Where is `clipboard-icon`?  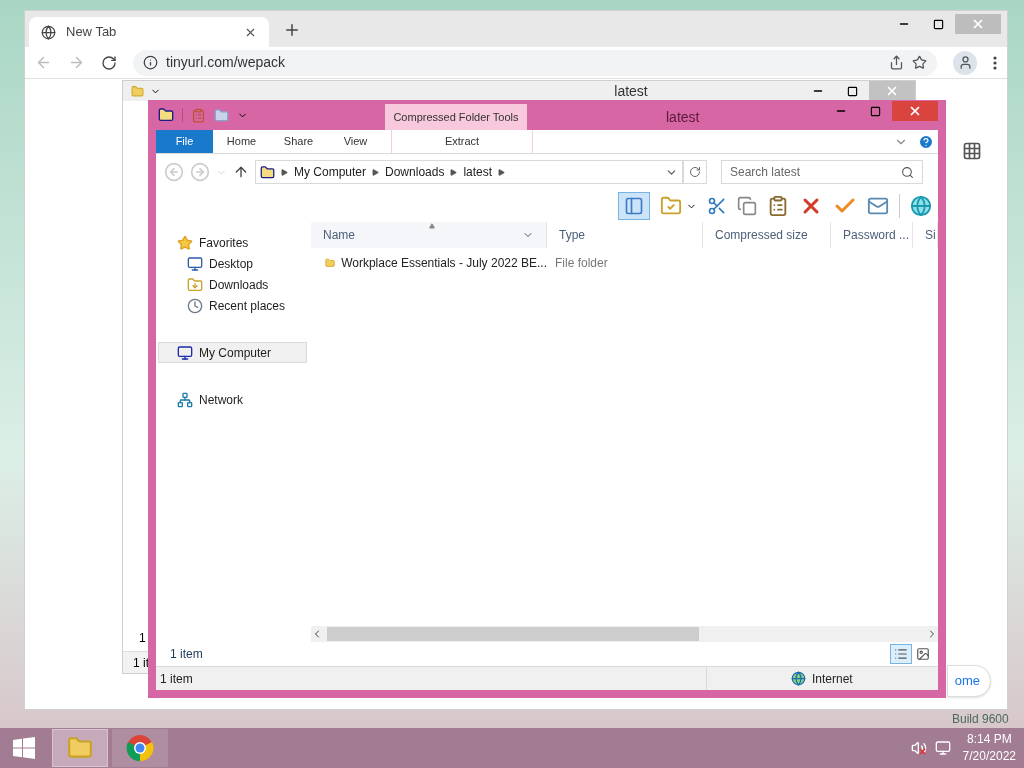 clipboard-icon is located at coordinates (778, 206).